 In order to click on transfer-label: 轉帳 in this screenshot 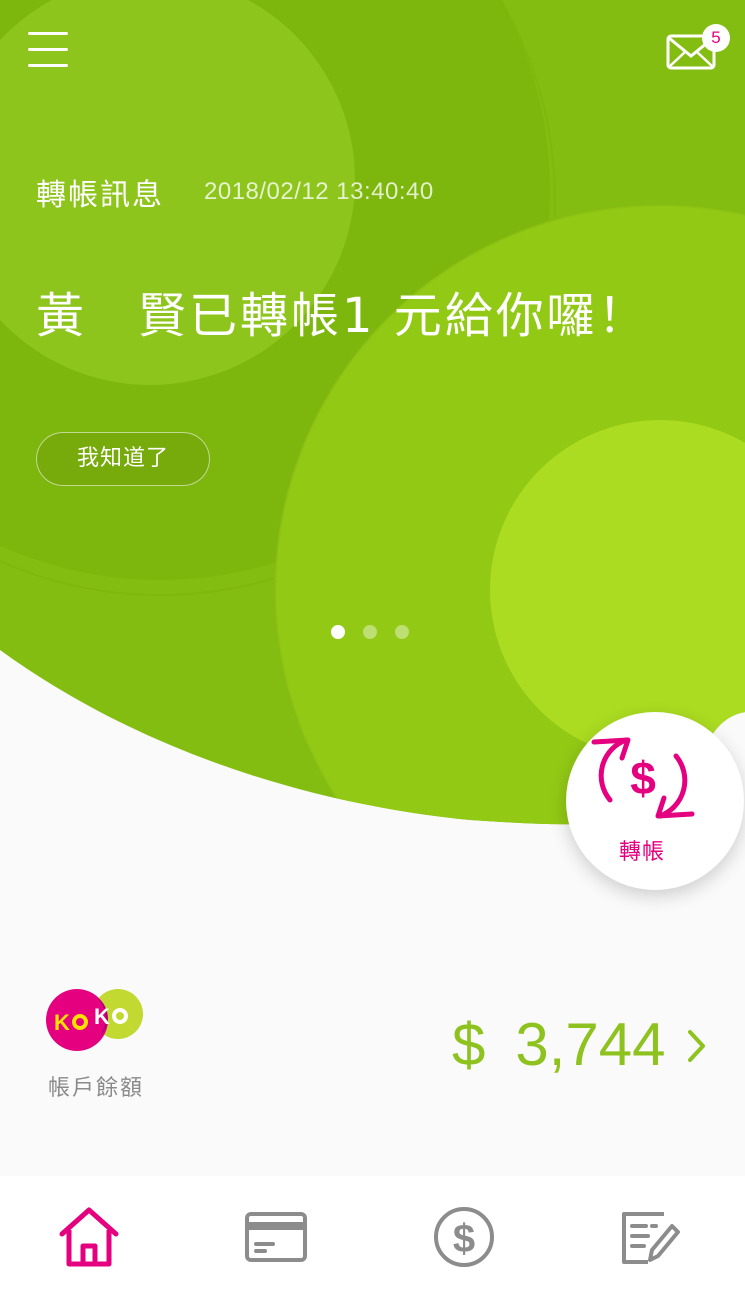, I will do `click(641, 852)`.